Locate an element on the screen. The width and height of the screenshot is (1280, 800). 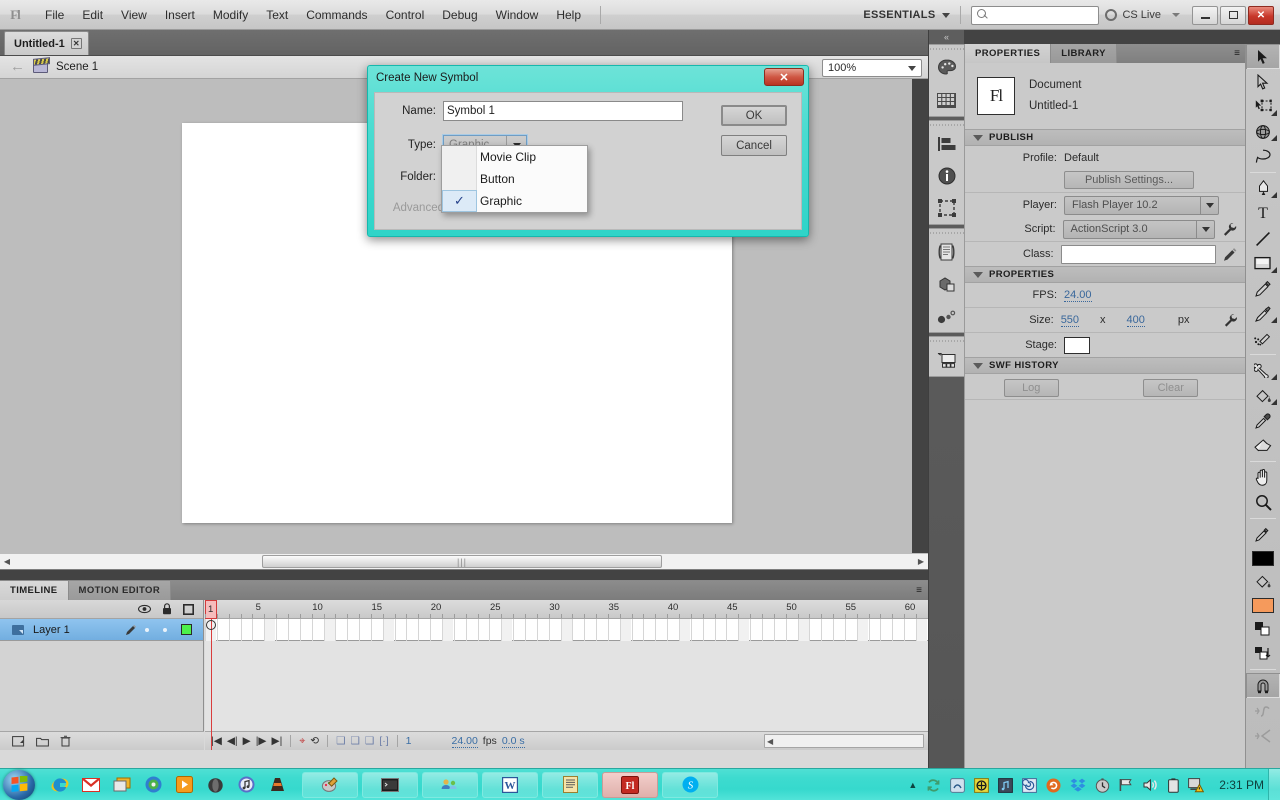
opera-icon is located at coordinates (215, 785).